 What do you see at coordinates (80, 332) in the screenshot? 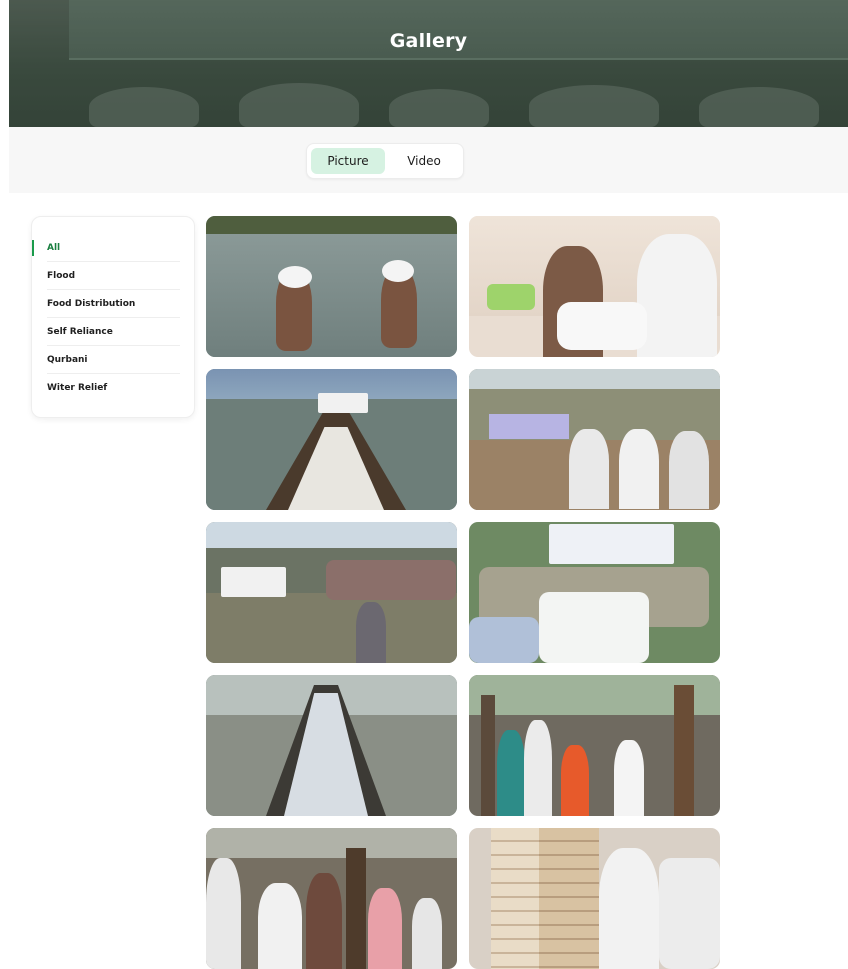
I see `category-label: Self Reliance` at bounding box center [80, 332].